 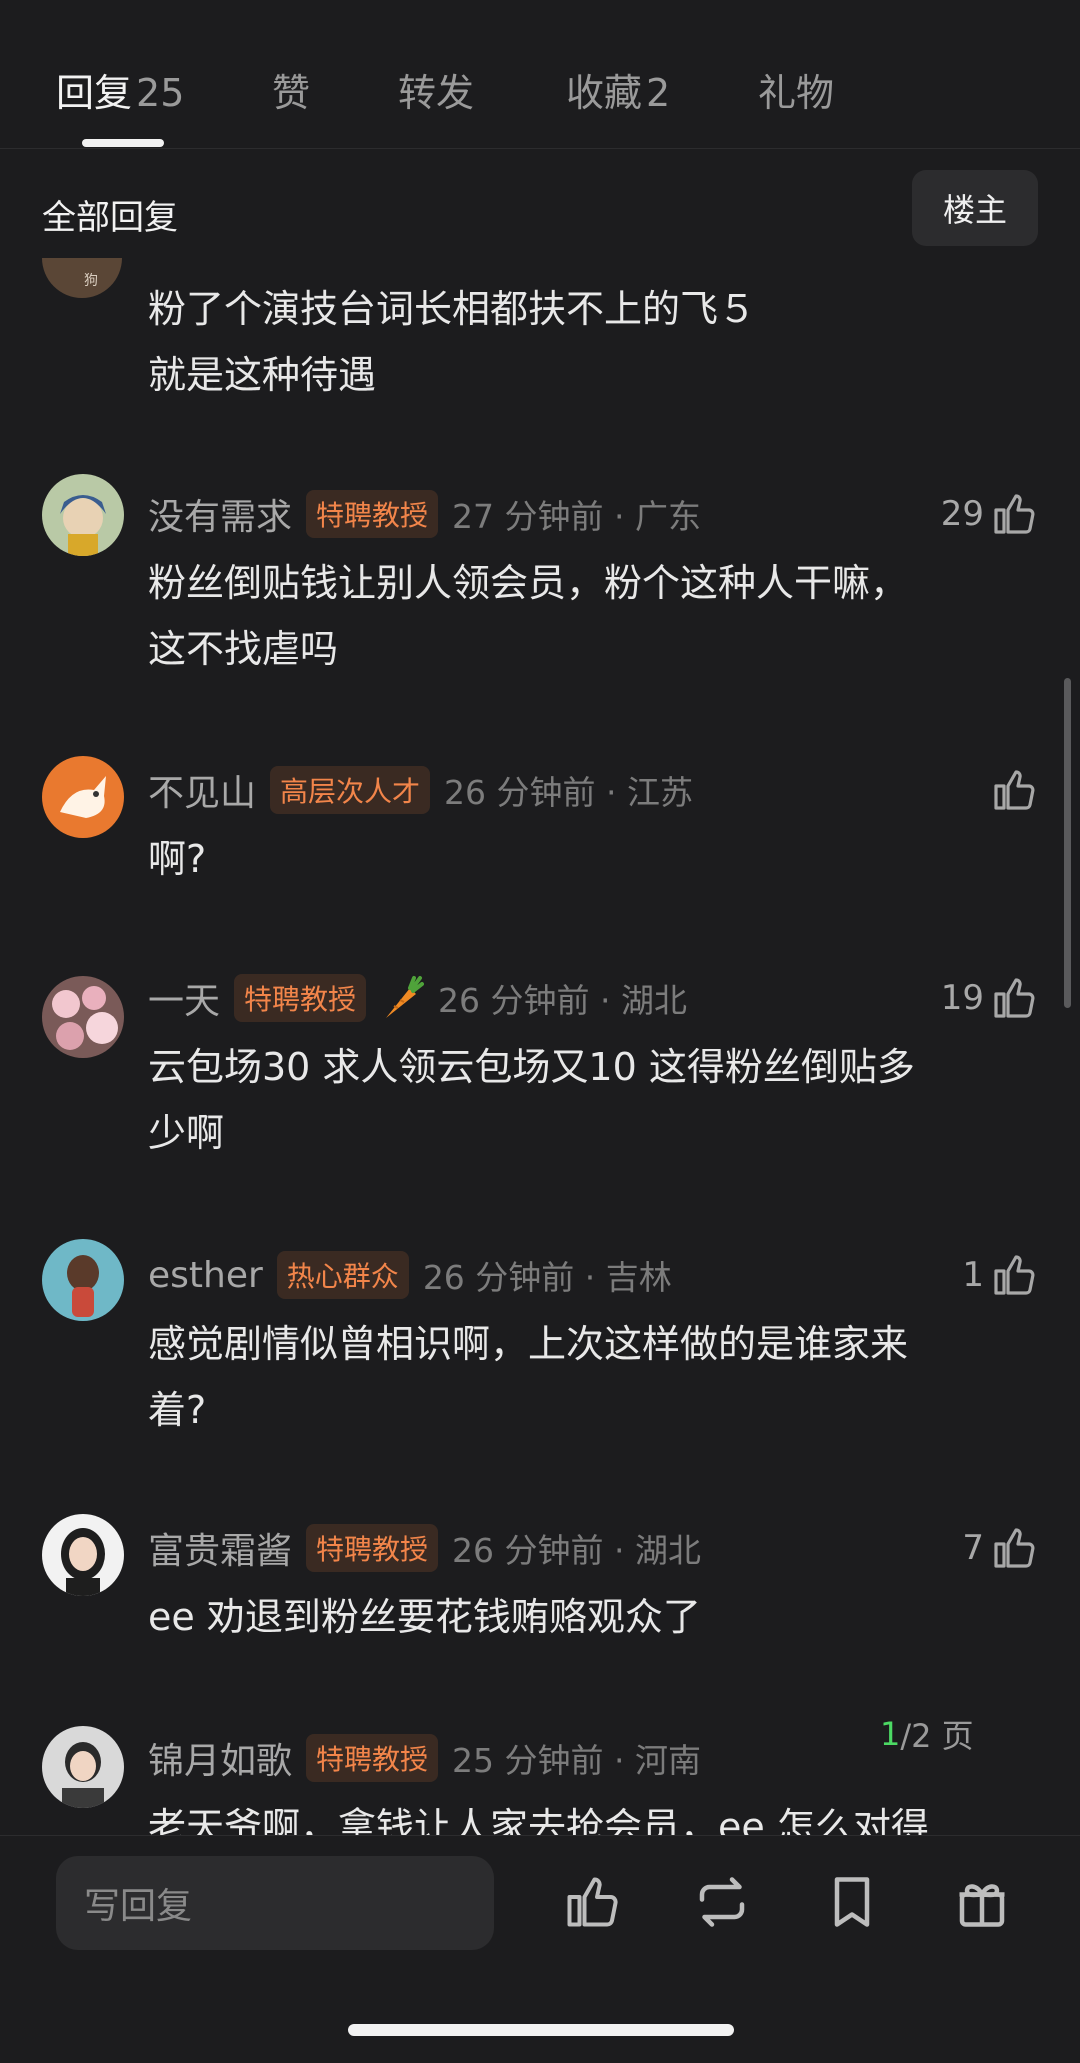 I want to click on username: 一天, so click(x=184, y=998).